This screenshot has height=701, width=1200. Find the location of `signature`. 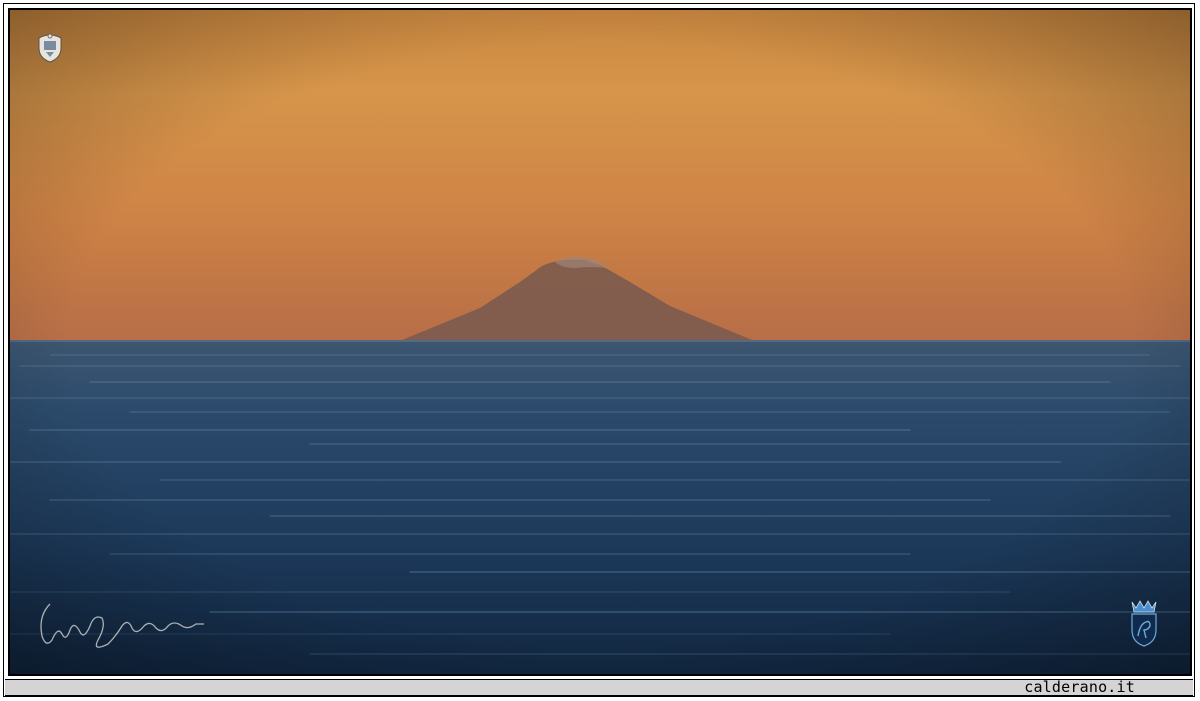

signature is located at coordinates (122, 625).